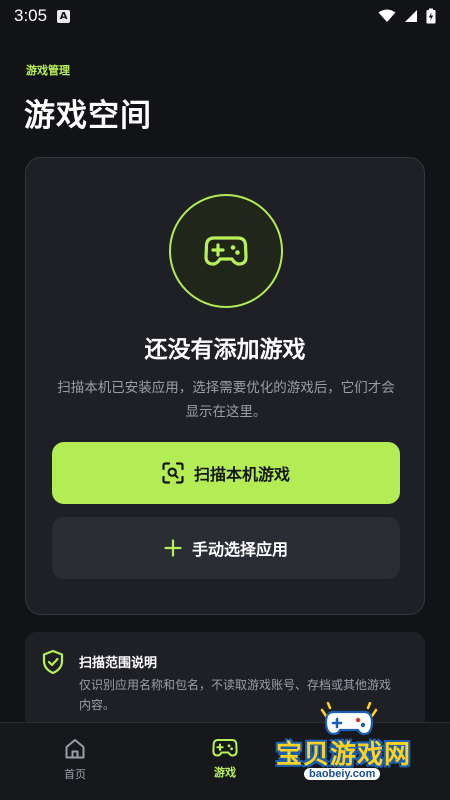  I want to click on nav-item-games-label: 游戏, so click(225, 772).